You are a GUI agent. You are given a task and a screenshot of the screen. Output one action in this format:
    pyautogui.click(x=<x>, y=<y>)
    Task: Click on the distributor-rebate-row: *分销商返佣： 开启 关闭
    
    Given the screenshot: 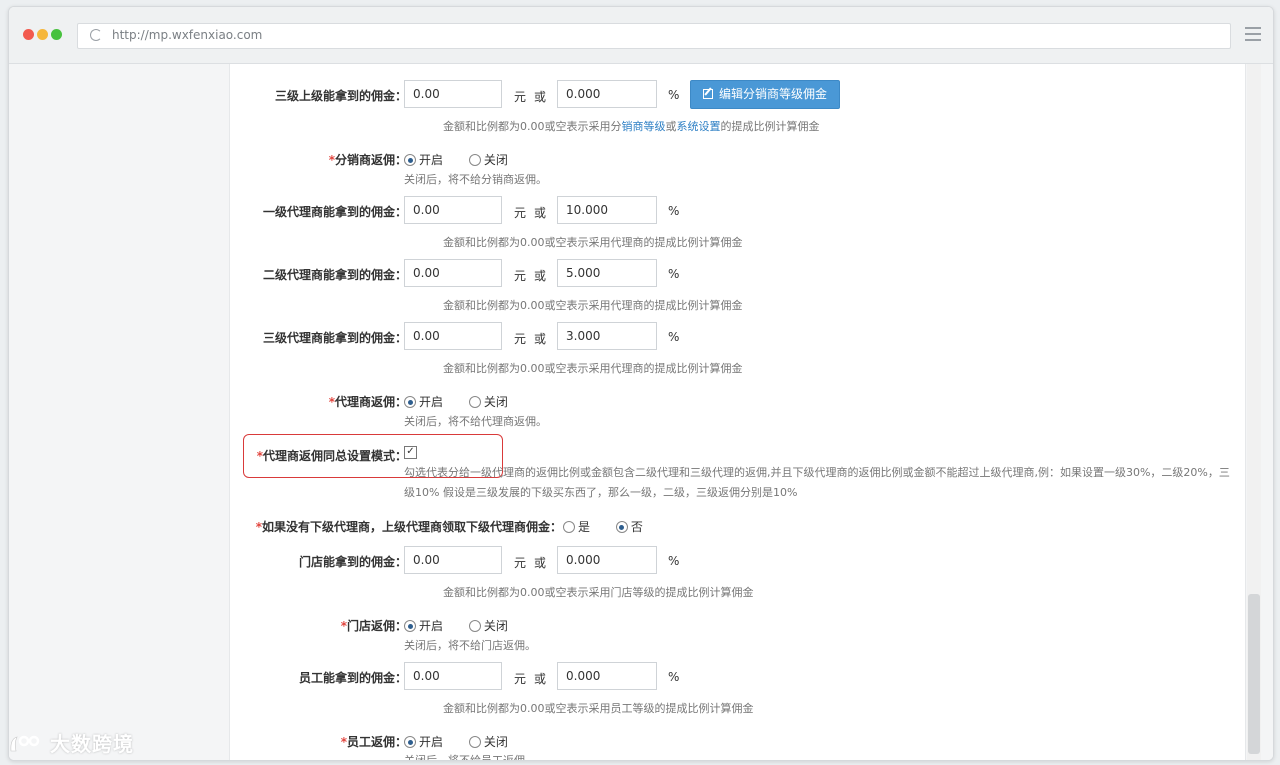 What is the action you would take?
    pyautogui.click(x=737, y=160)
    